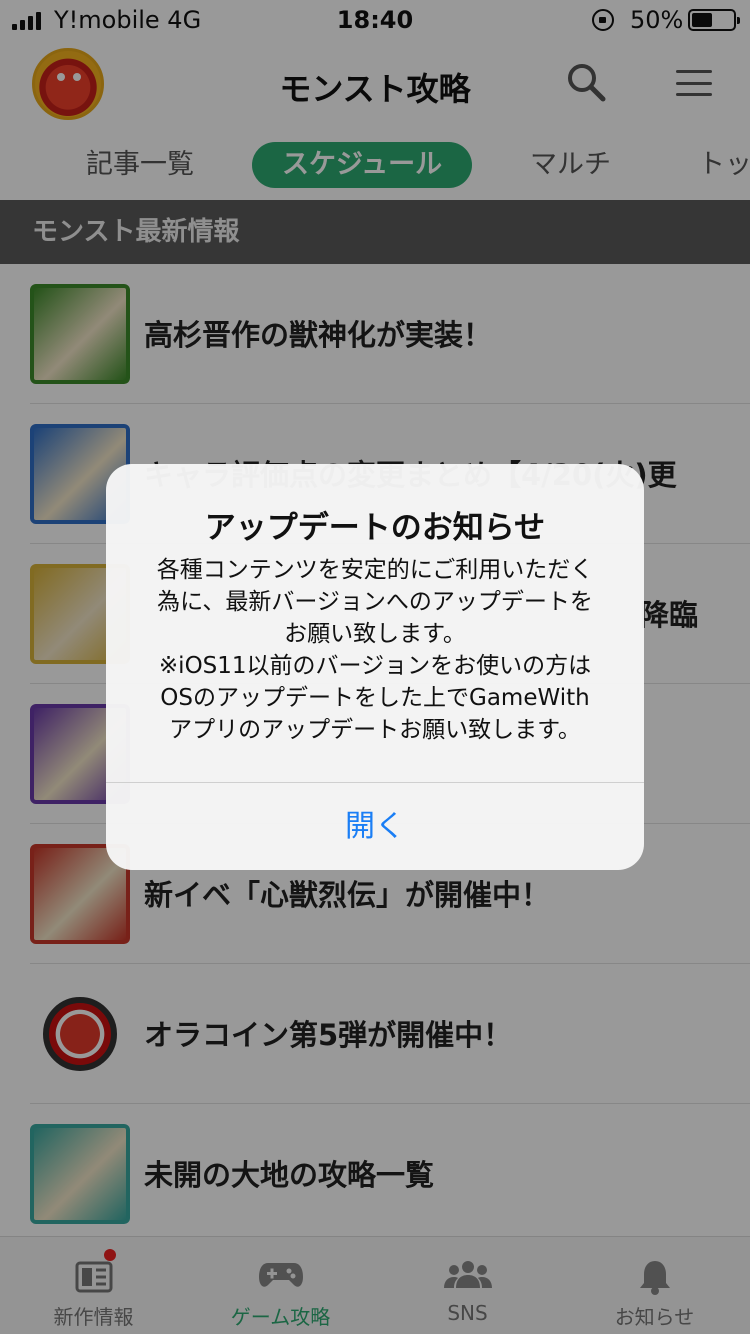 The width and height of the screenshot is (750, 1334). What do you see at coordinates (375, 528) in the screenshot?
I see `alert-title: アップデートのお知らせ` at bounding box center [375, 528].